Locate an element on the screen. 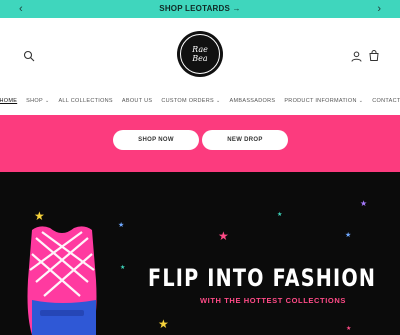  shop-now-button: SHOP NOW is located at coordinates (156, 140).